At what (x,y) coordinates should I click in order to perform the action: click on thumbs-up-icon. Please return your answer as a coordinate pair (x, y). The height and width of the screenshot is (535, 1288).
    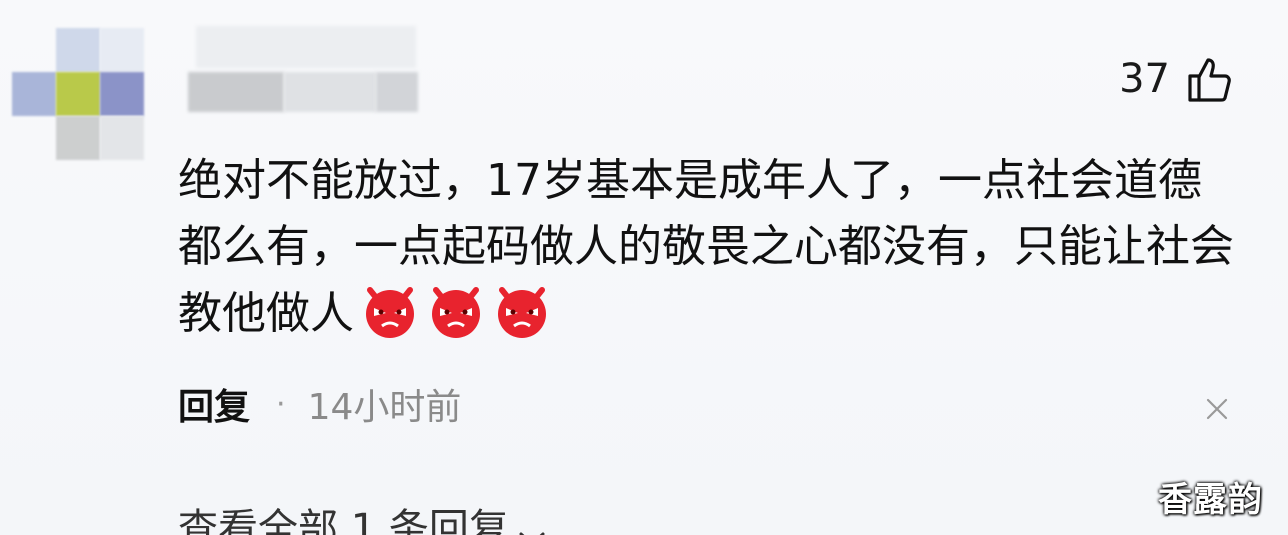
    Looking at the image, I should click on (1210, 80).